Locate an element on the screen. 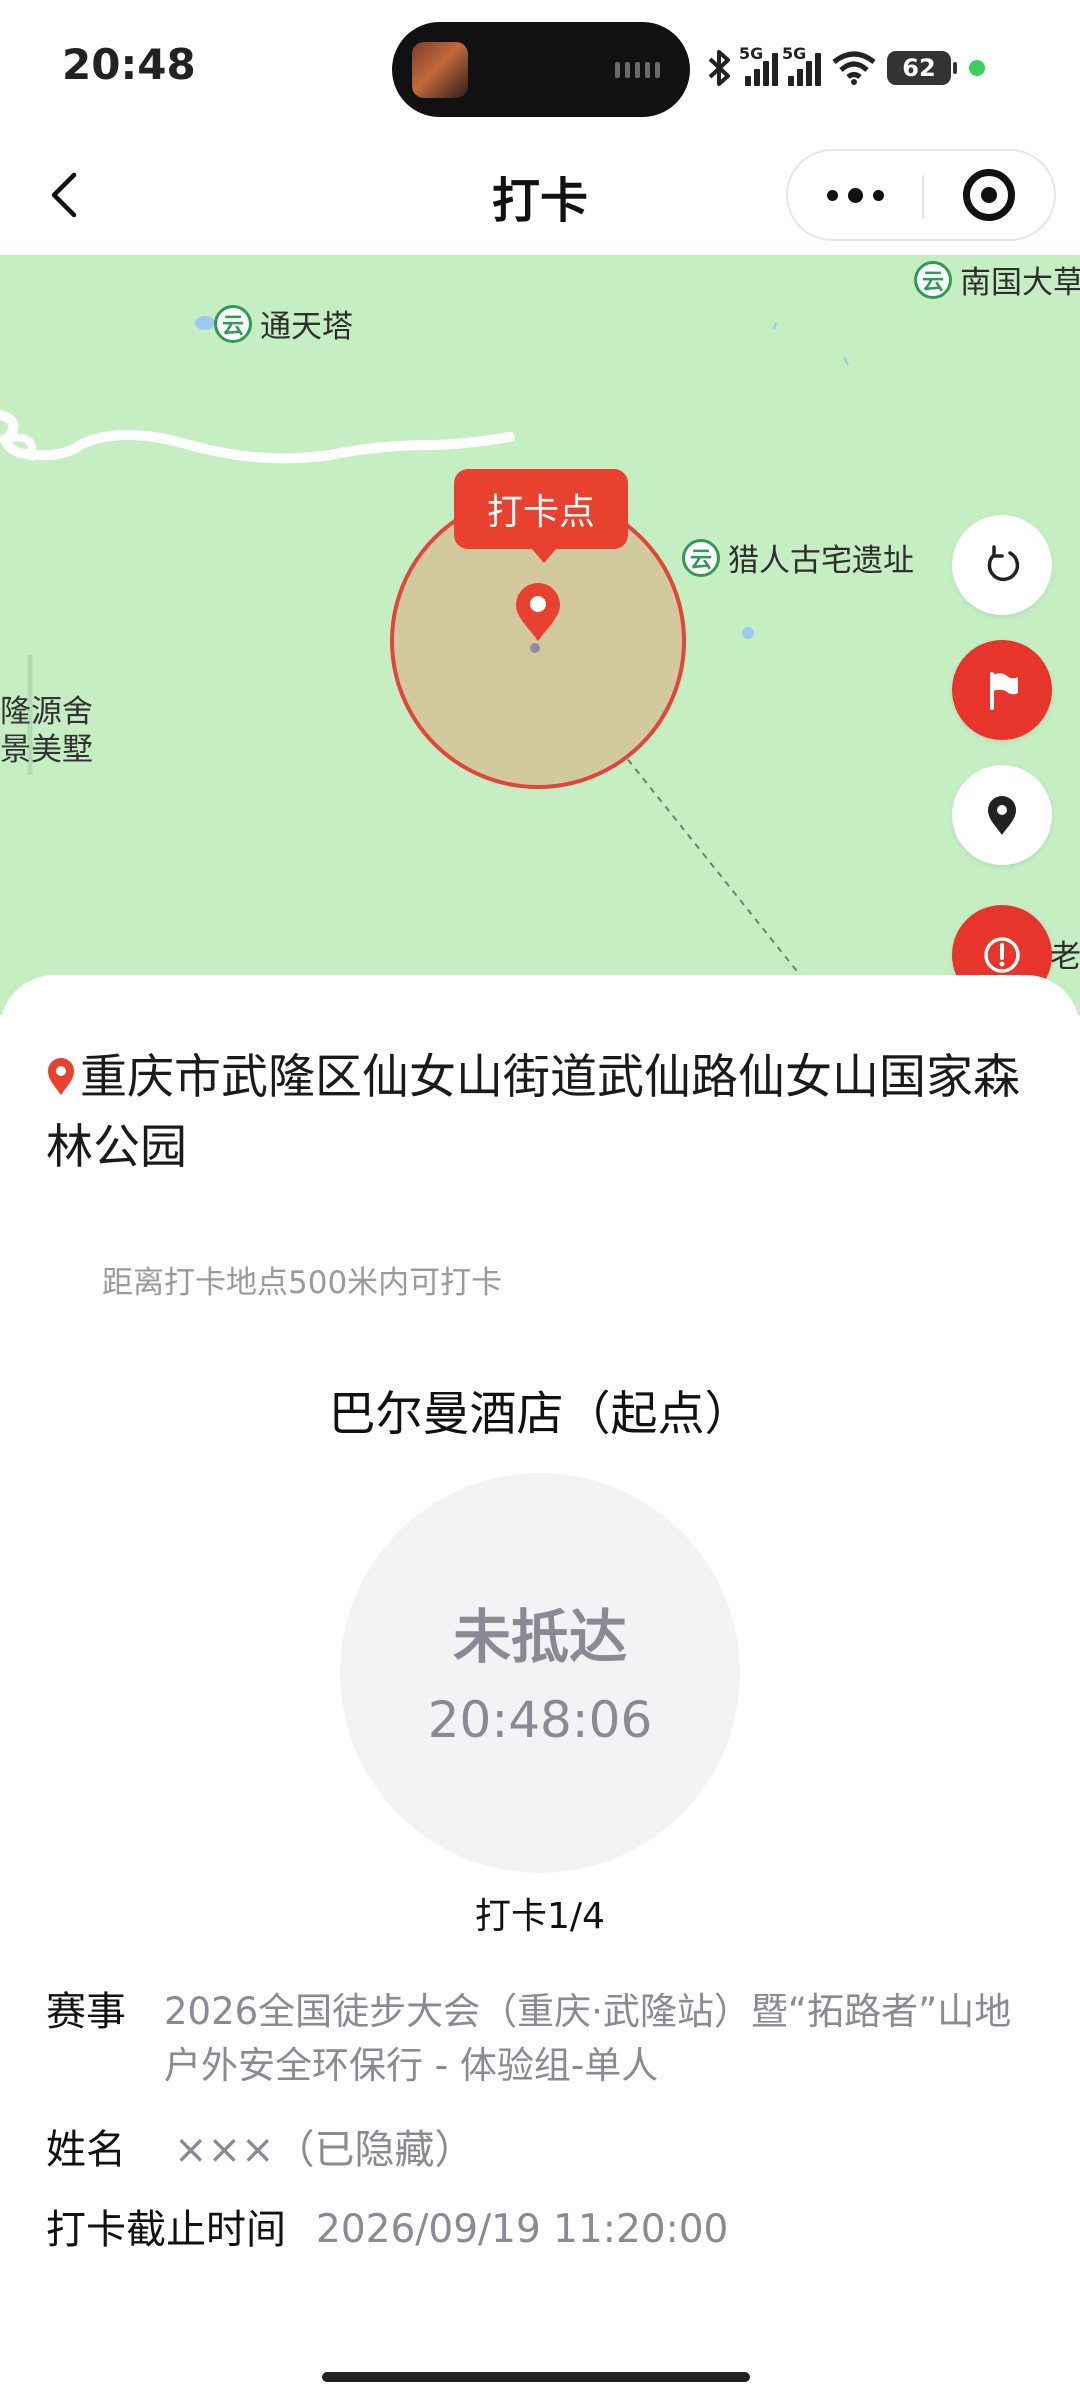 The width and height of the screenshot is (1080, 2400). dynamic-island is located at coordinates (541, 69).